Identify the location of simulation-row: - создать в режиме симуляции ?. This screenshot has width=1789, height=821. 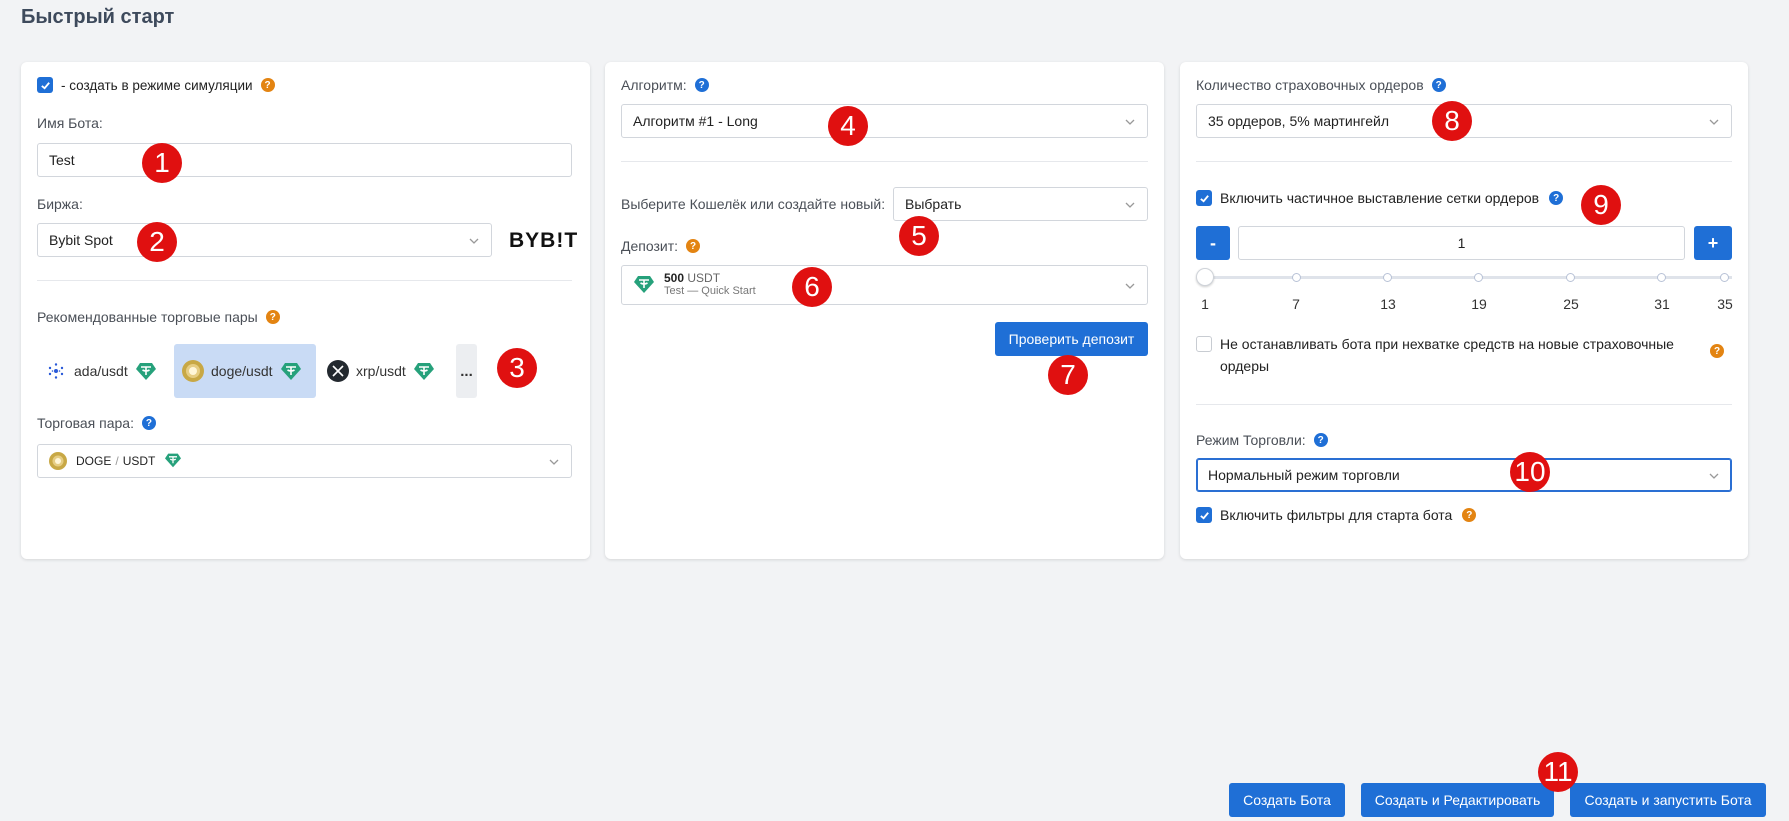
(156, 85).